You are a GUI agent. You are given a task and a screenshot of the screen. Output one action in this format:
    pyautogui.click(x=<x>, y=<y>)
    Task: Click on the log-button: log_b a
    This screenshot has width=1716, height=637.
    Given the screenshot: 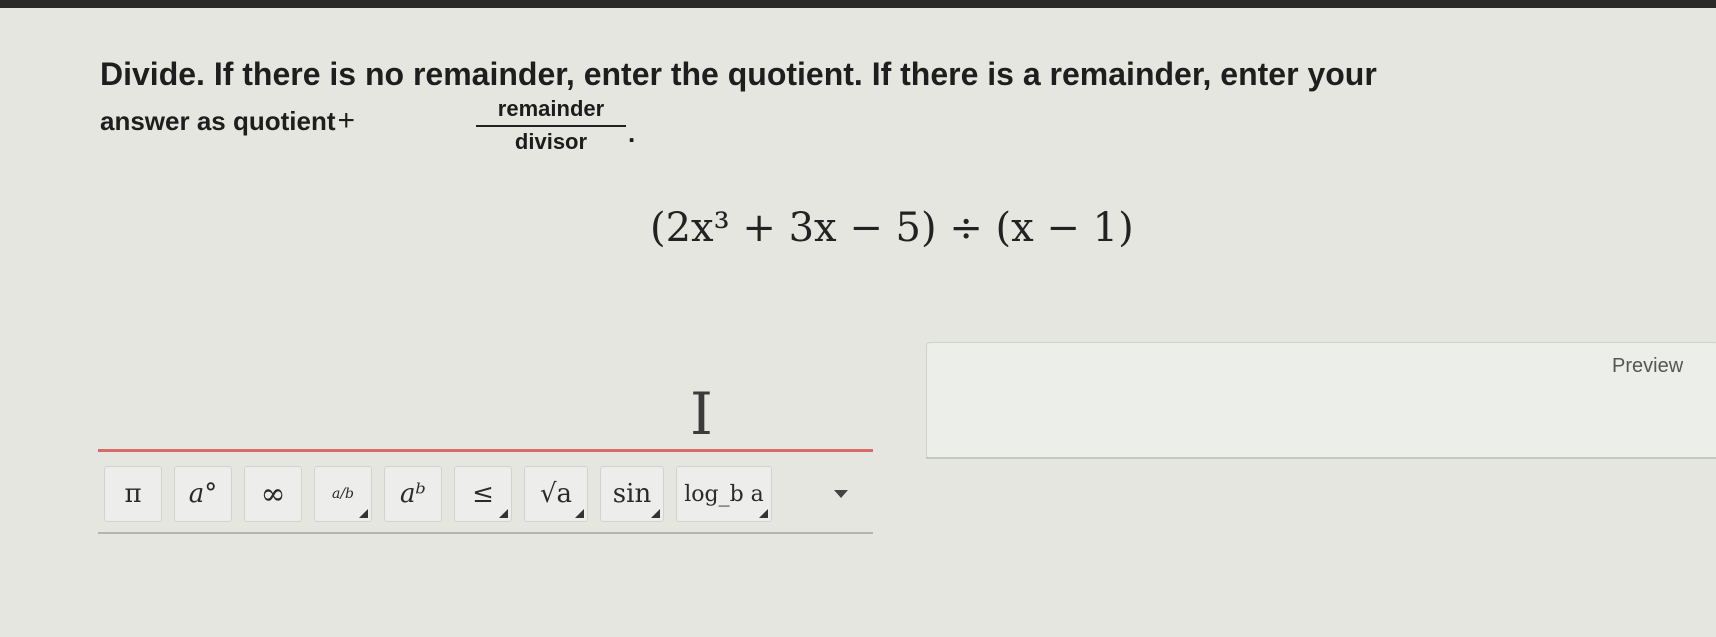 What is the action you would take?
    pyautogui.click(x=724, y=494)
    